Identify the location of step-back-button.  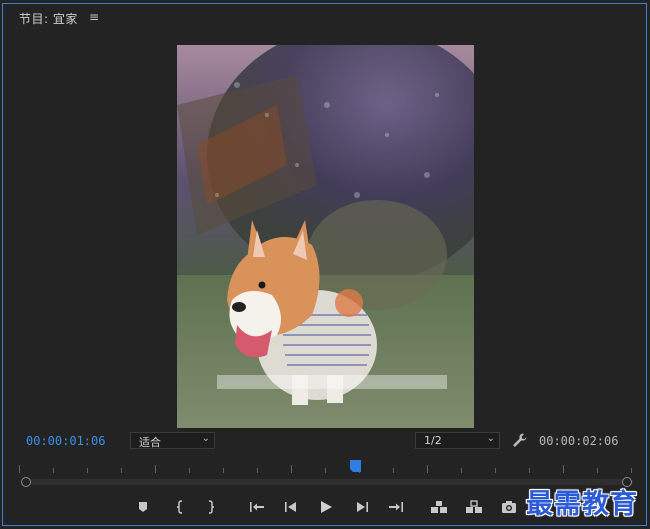
(291, 507).